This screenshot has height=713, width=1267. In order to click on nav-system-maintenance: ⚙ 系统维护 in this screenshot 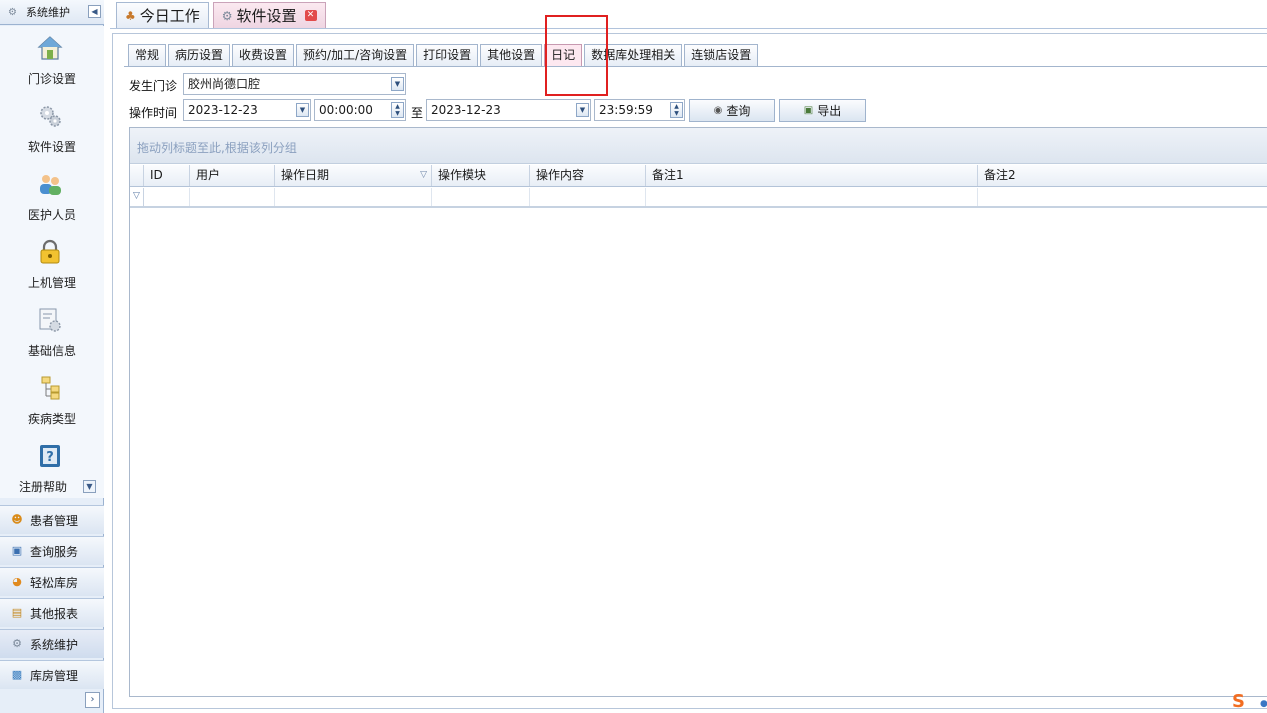, I will do `click(52, 643)`.